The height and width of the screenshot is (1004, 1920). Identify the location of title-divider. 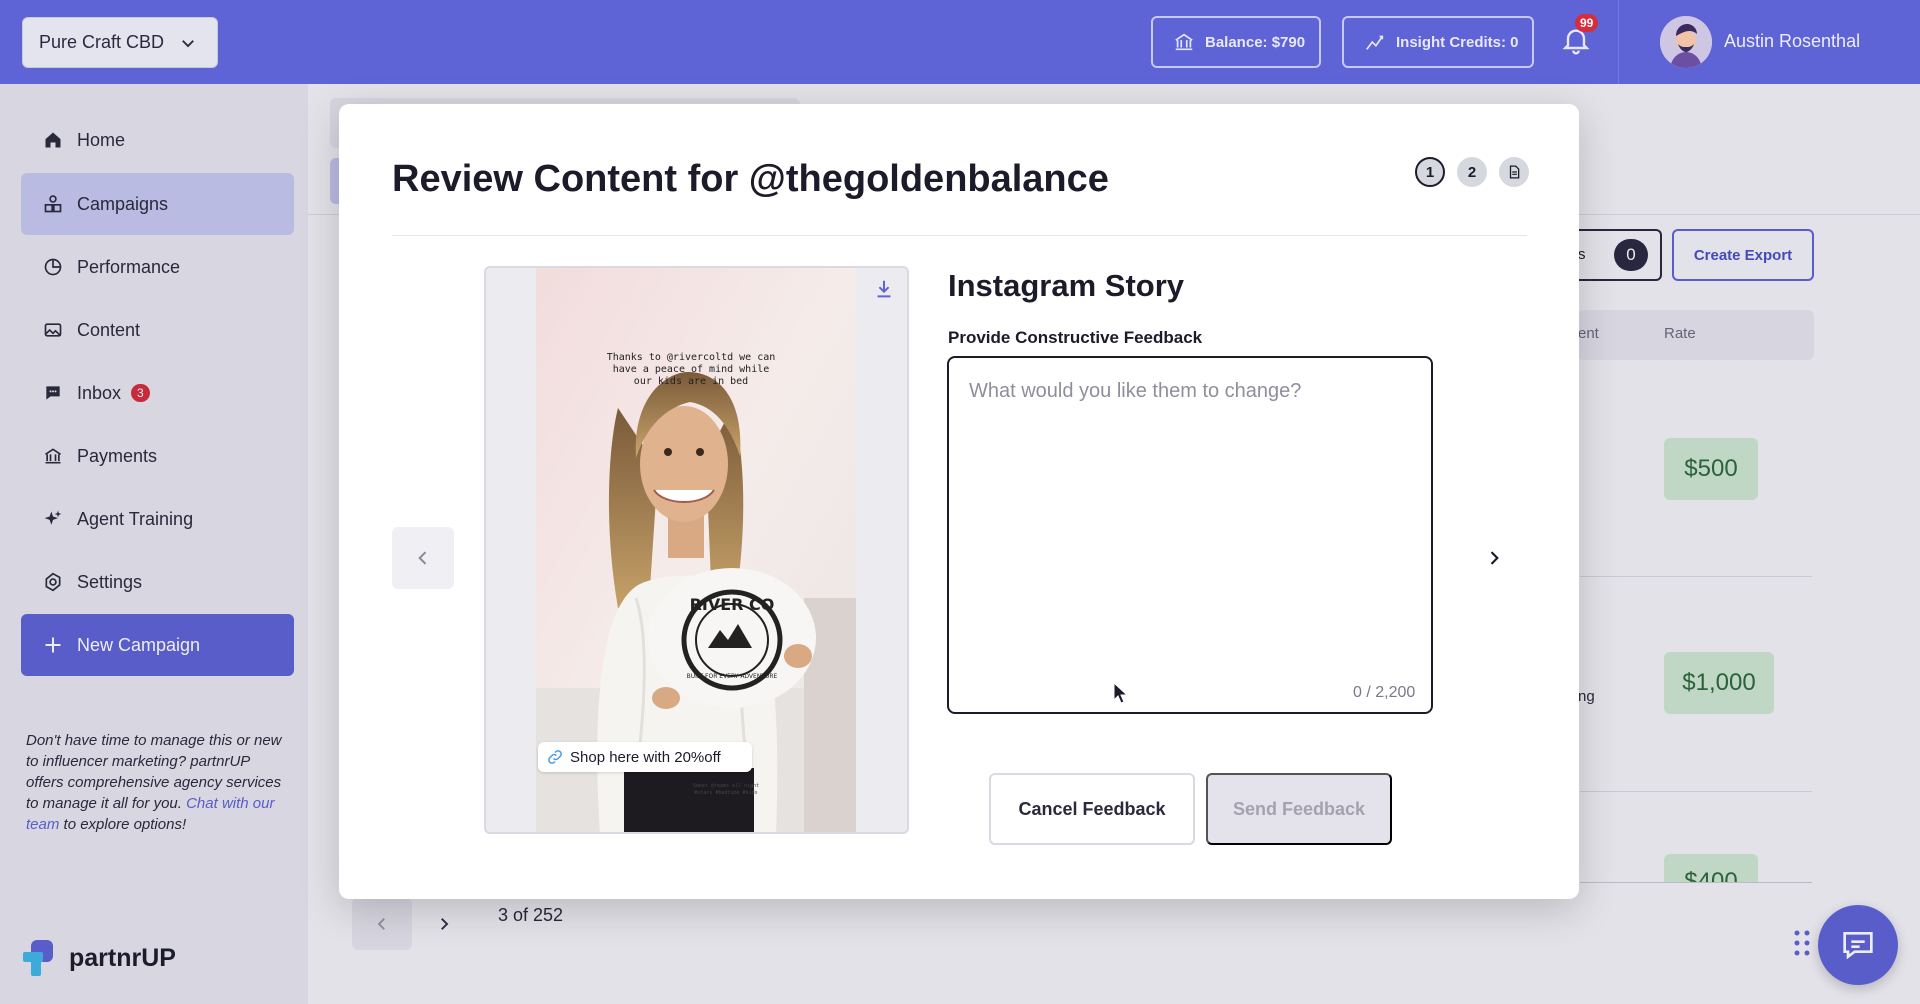
(959, 235).